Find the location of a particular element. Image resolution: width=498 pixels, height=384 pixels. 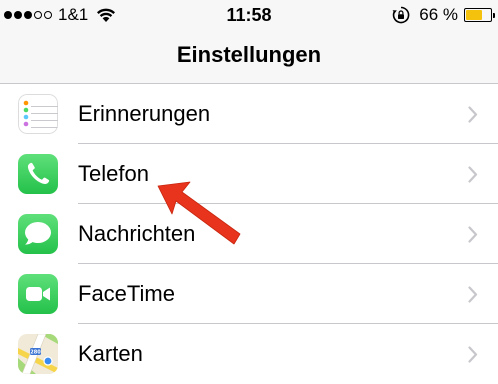

navigation-bar: Einstellungen is located at coordinates (249, 57).